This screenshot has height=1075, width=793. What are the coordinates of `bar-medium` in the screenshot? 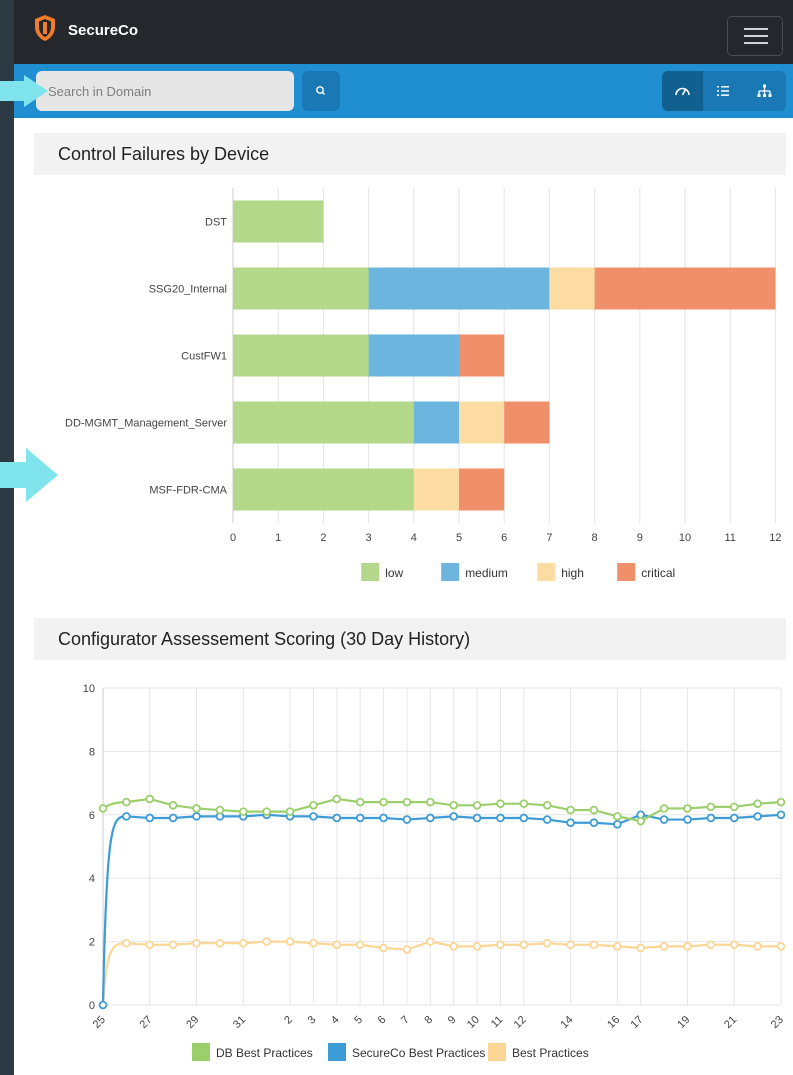 It's located at (436, 422).